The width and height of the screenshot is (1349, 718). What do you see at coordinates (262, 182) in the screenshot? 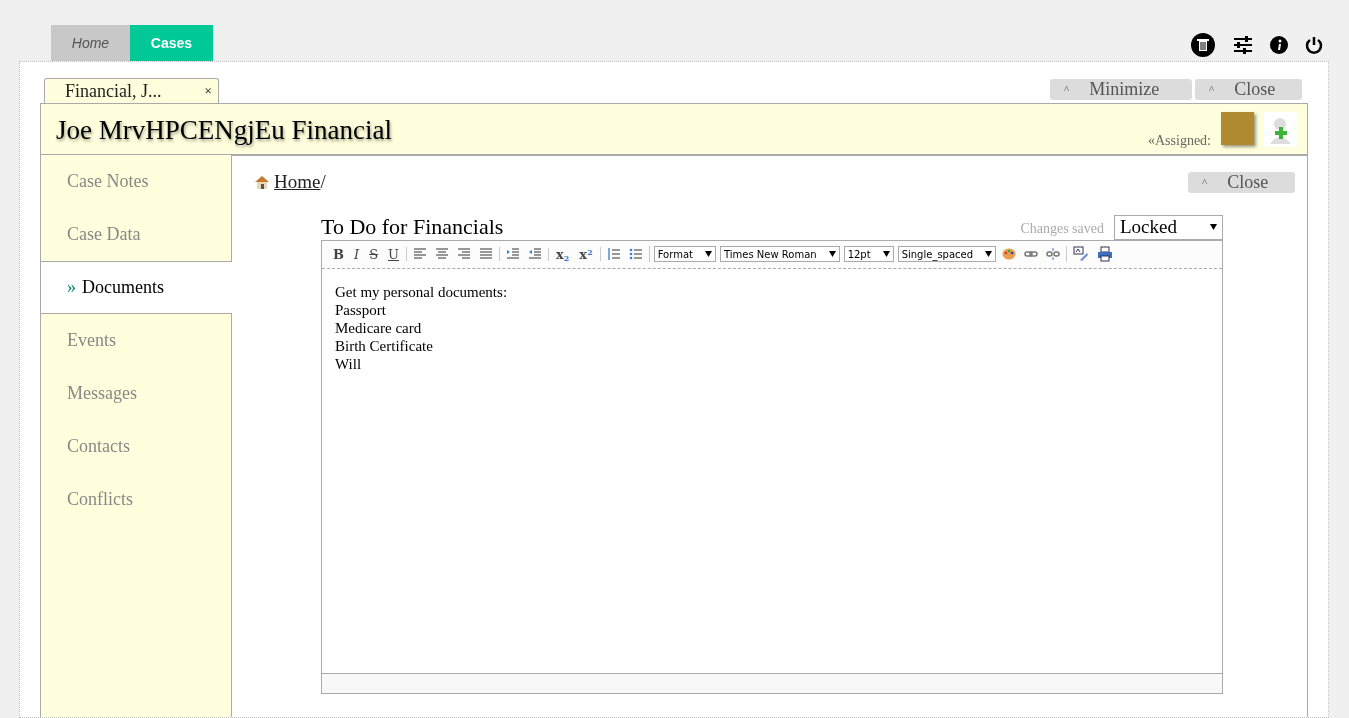
I see `house-icon` at bounding box center [262, 182].